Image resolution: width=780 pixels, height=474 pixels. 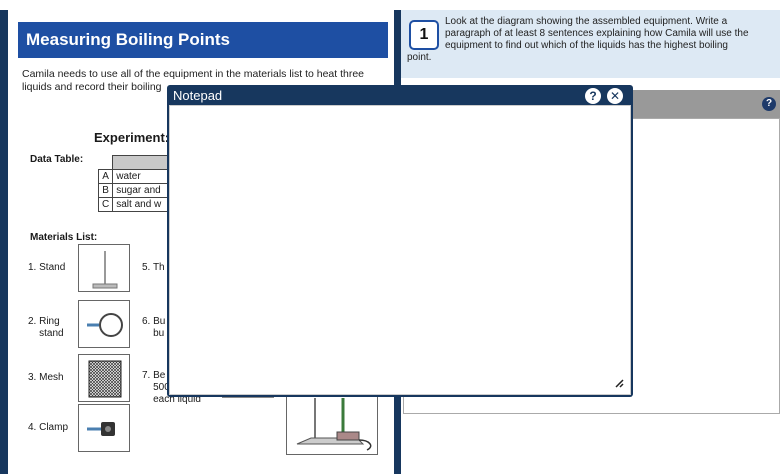 What do you see at coordinates (57, 159) in the screenshot?
I see `data-table-label: Data Table:` at bounding box center [57, 159].